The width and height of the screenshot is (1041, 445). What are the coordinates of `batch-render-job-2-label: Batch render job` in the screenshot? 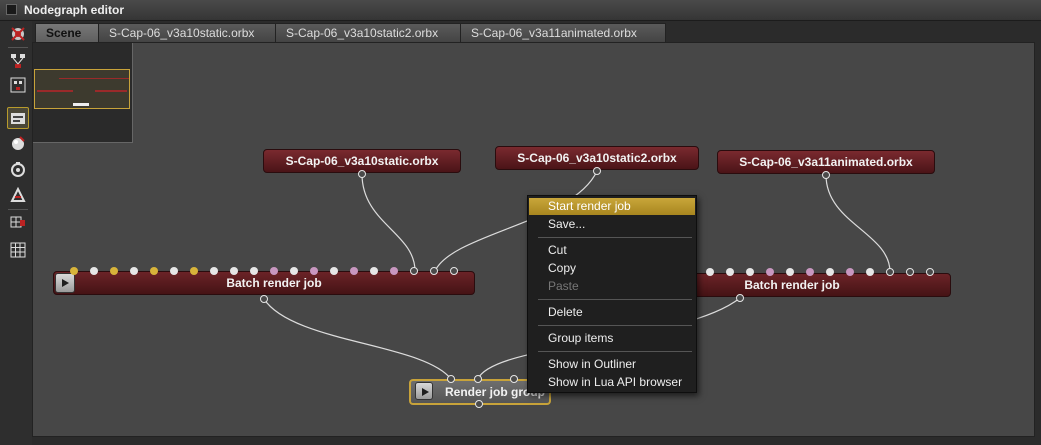 It's located at (792, 285).